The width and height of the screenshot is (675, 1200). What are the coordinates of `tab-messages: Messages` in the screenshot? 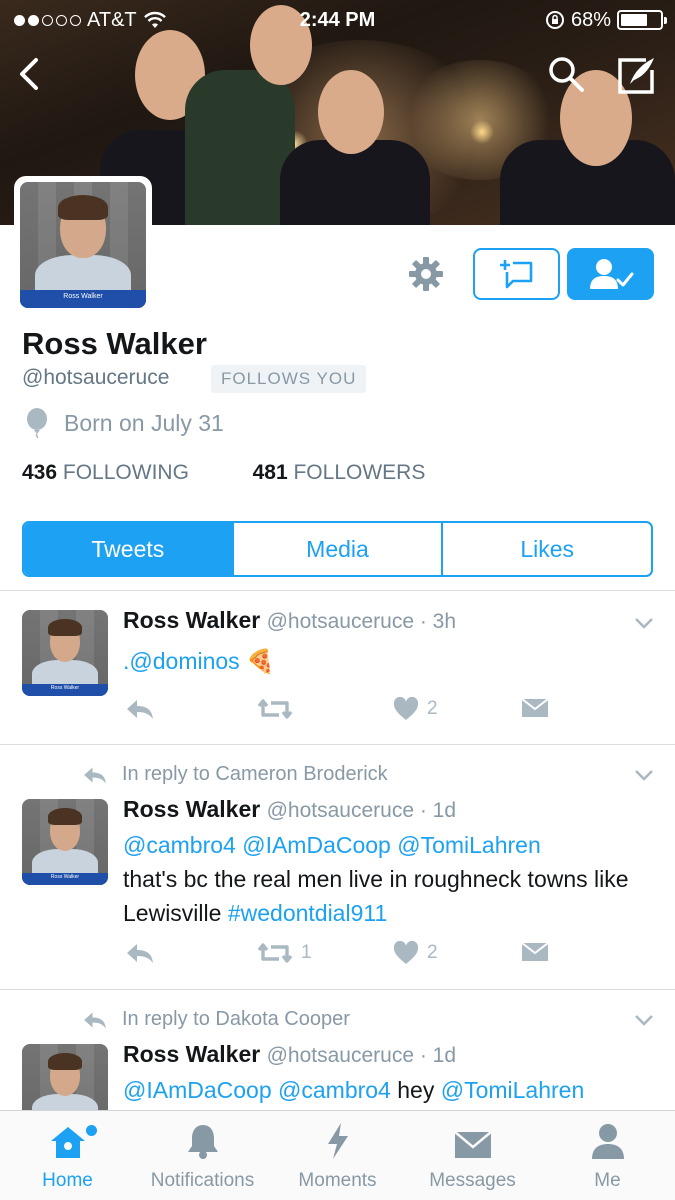 It's located at (472, 1155).